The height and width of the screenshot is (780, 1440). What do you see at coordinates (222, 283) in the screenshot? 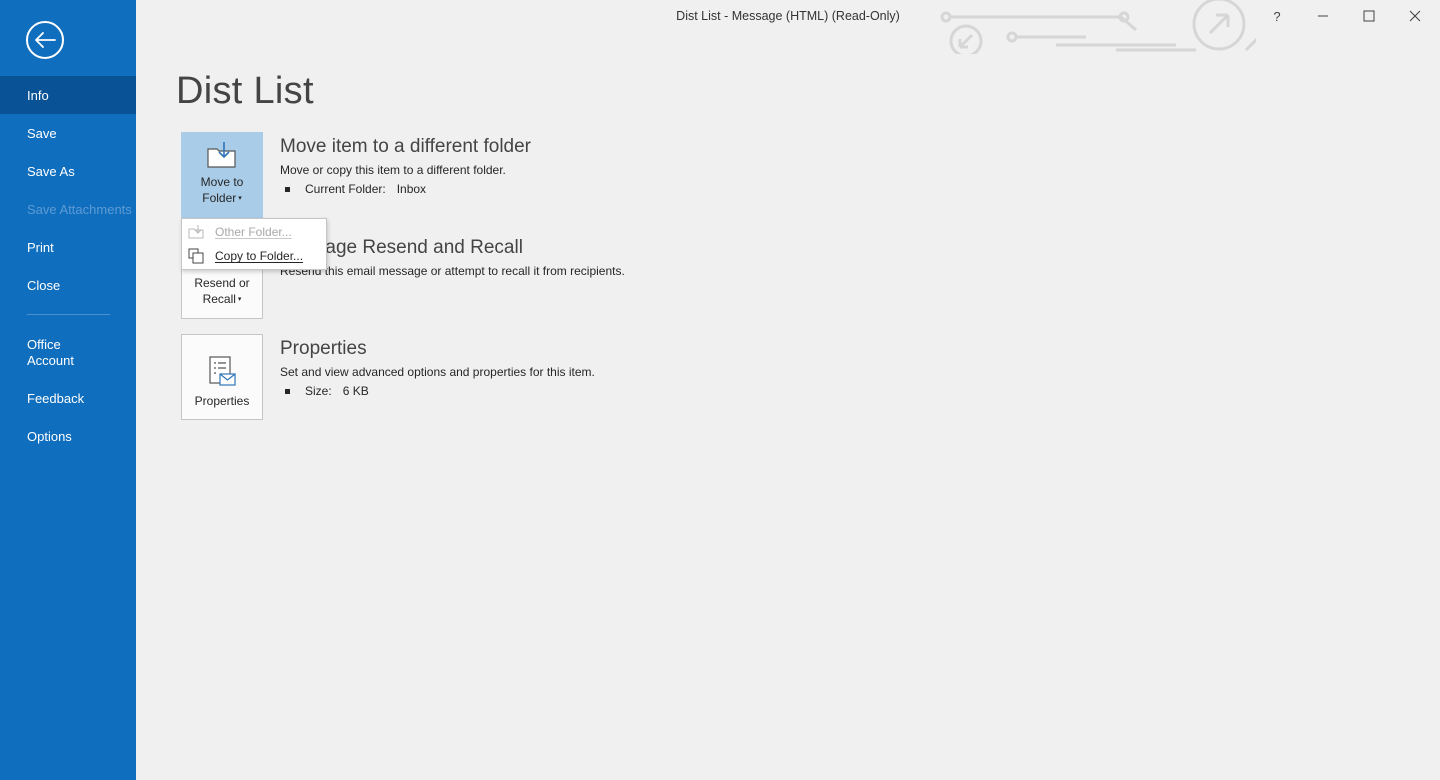
I see `resend-recall-label-line1: Resend or` at bounding box center [222, 283].